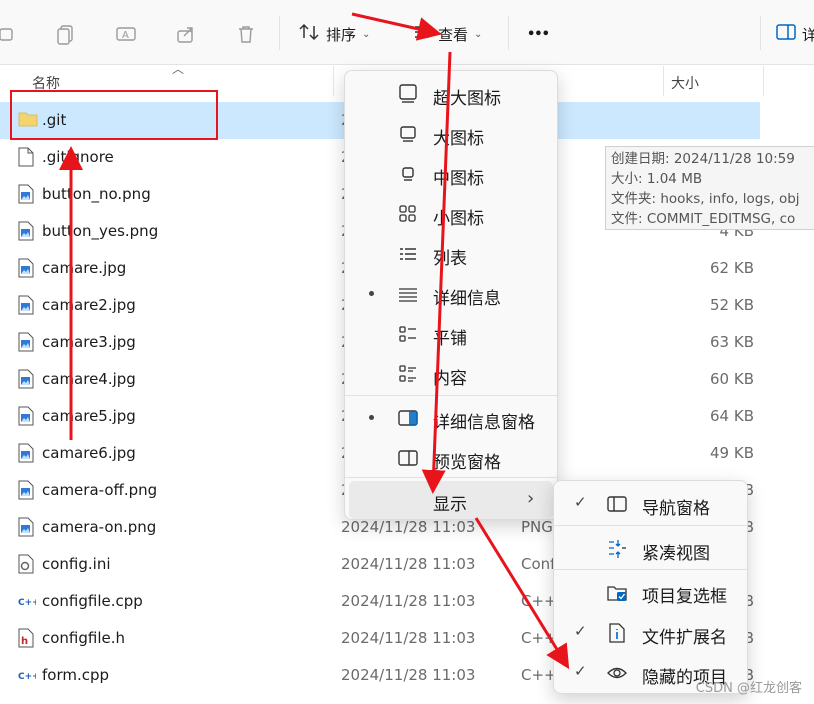 The image size is (814, 704). I want to click on view-label: 查看, so click(453, 34).